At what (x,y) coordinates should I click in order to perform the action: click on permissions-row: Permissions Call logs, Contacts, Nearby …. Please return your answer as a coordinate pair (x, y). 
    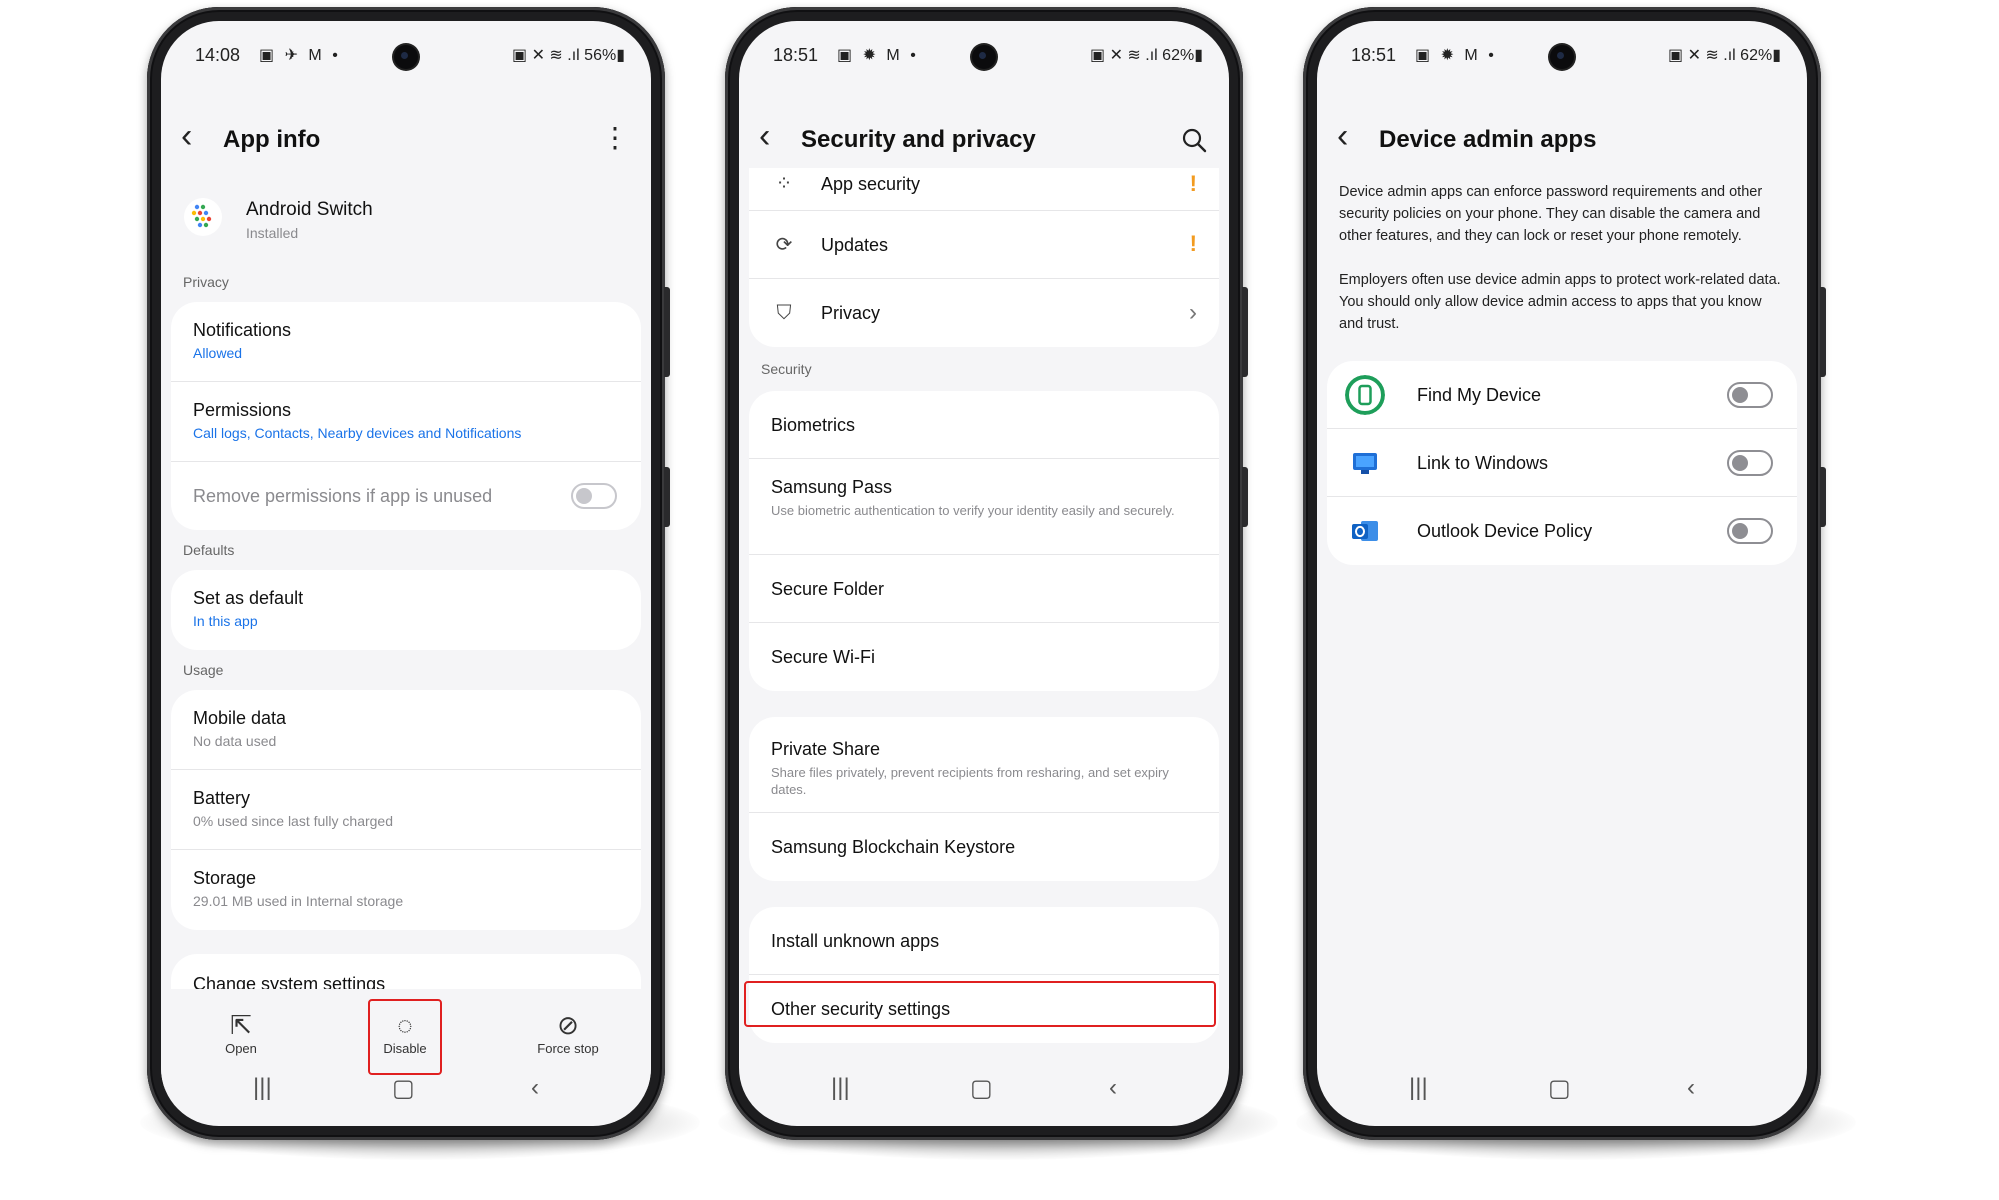
    Looking at the image, I should click on (406, 422).